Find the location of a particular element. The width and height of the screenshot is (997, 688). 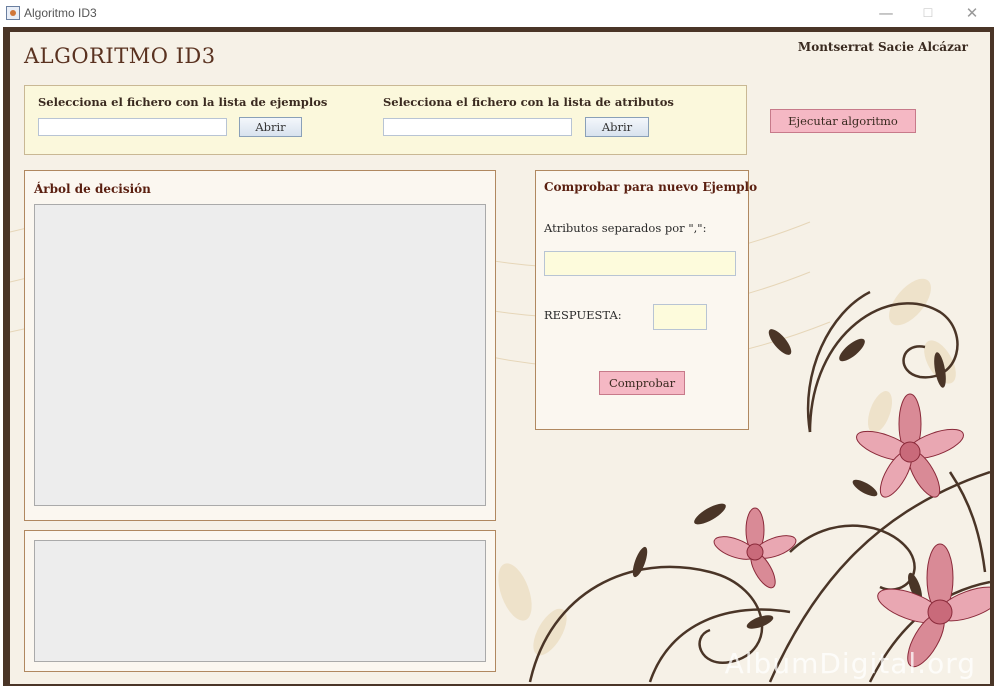

answer-field is located at coordinates (680, 317).